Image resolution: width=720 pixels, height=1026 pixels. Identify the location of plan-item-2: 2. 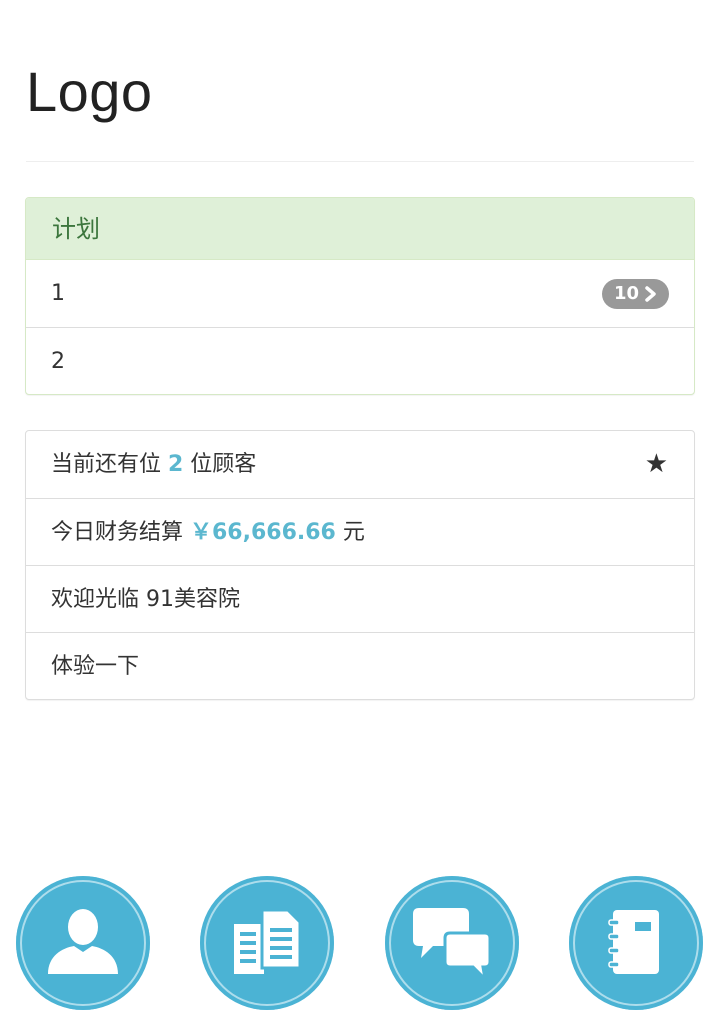
(360, 360).